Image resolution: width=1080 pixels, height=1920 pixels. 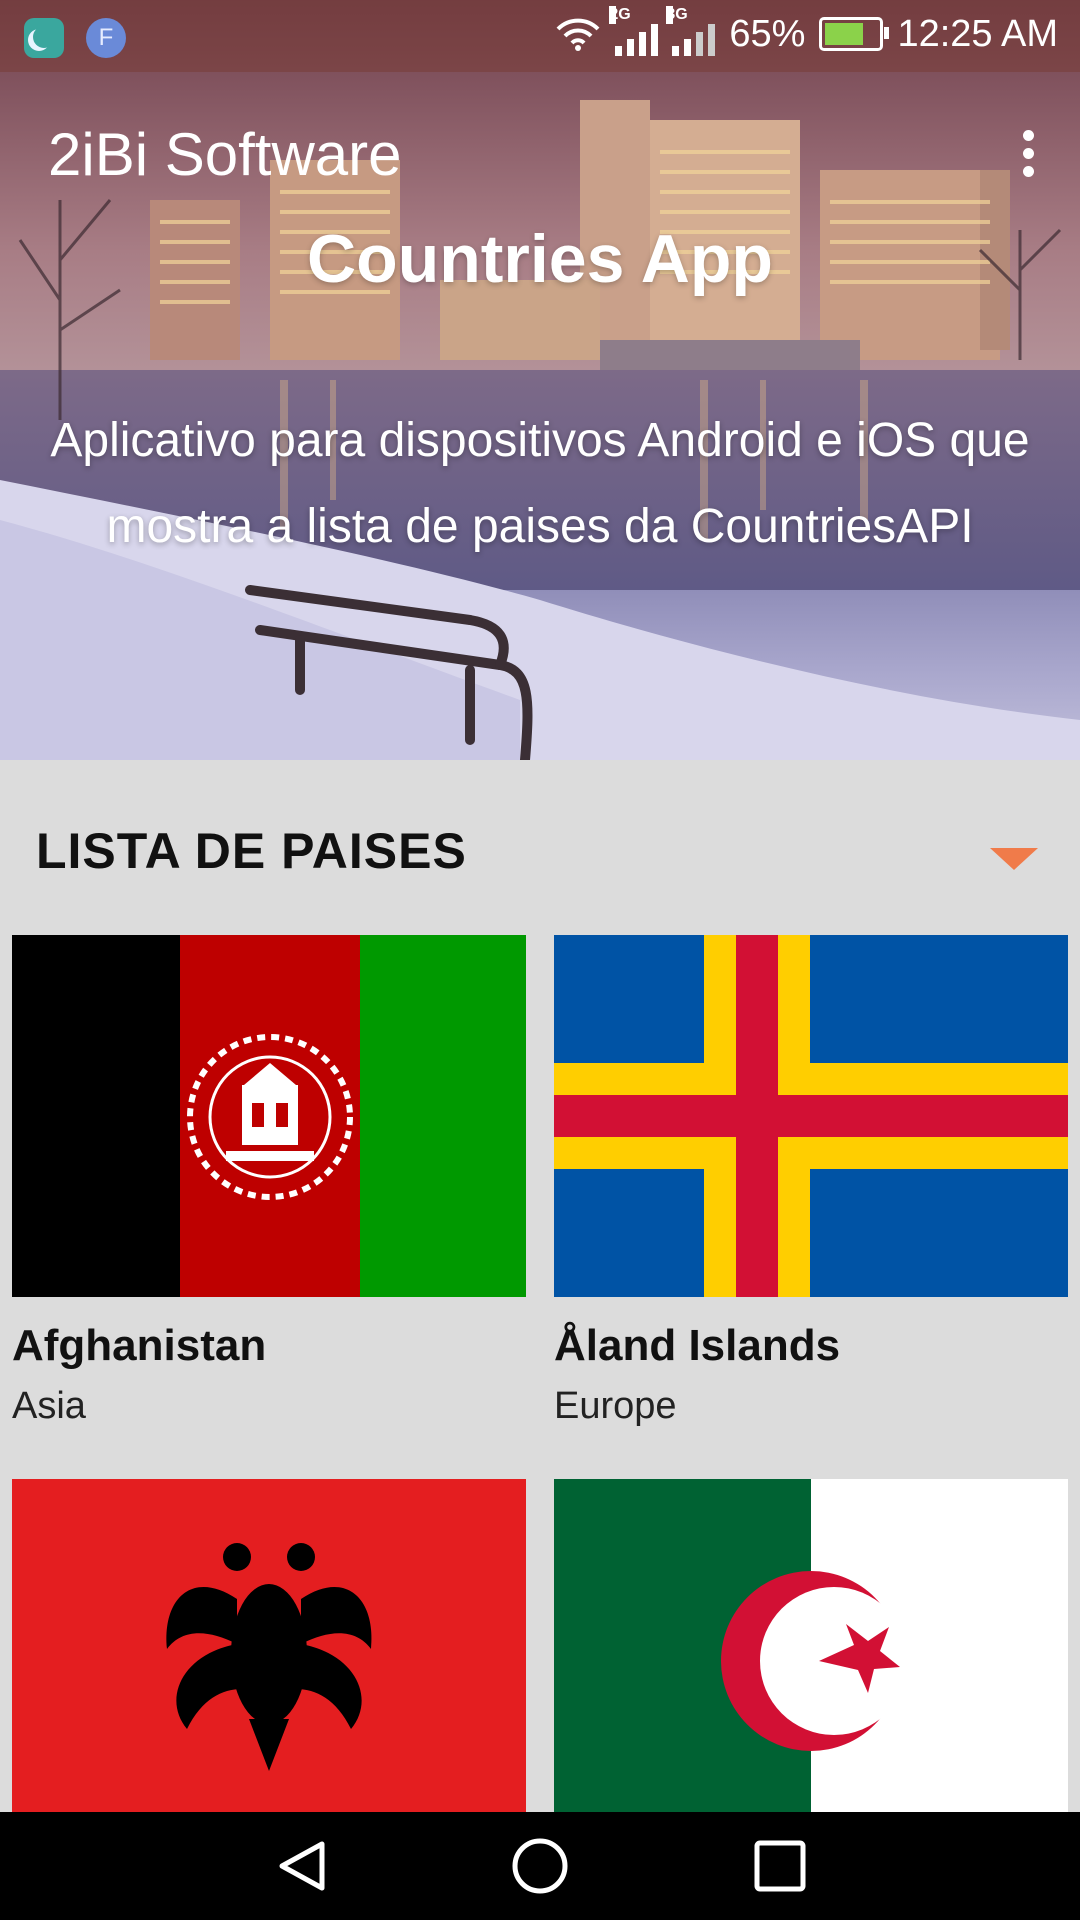 What do you see at coordinates (811, 1116) in the screenshot?
I see `flag-aland-islands` at bounding box center [811, 1116].